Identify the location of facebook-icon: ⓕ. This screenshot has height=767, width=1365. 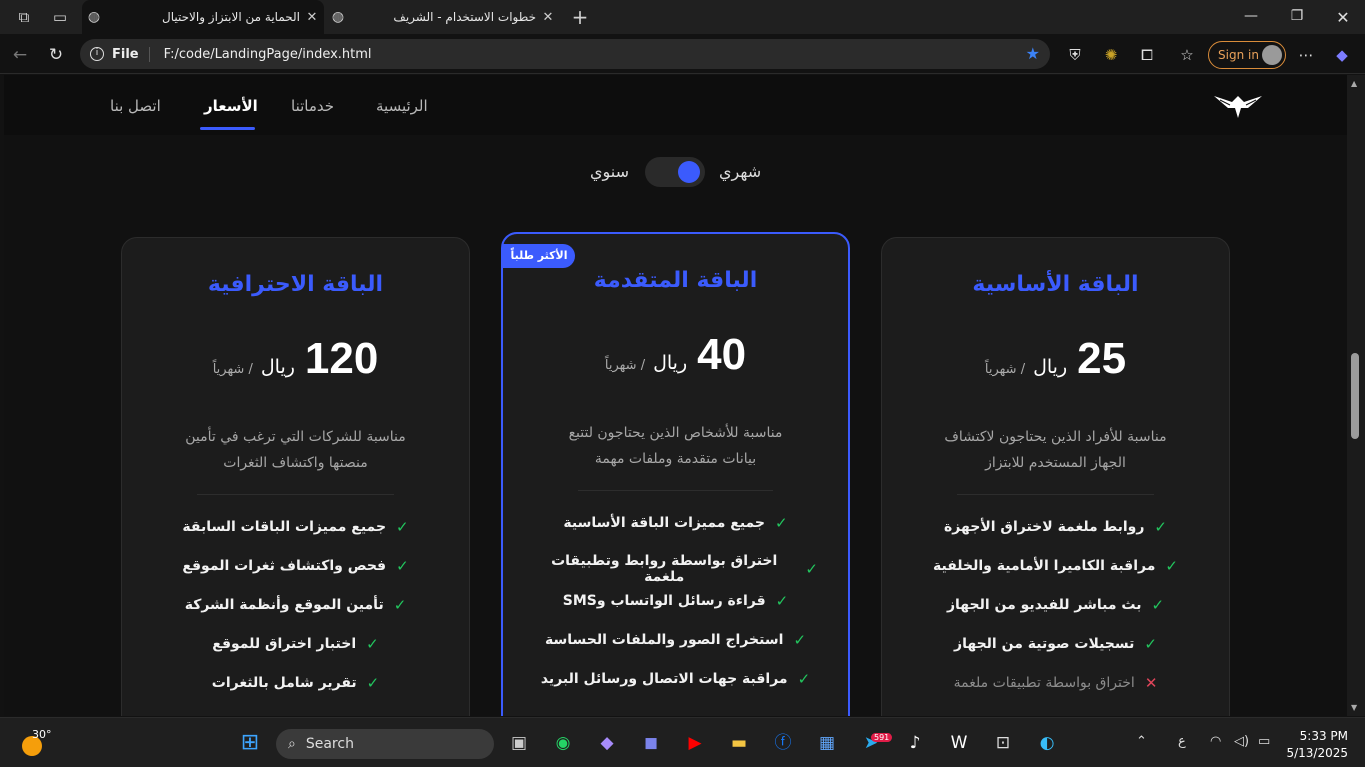
(783, 743).